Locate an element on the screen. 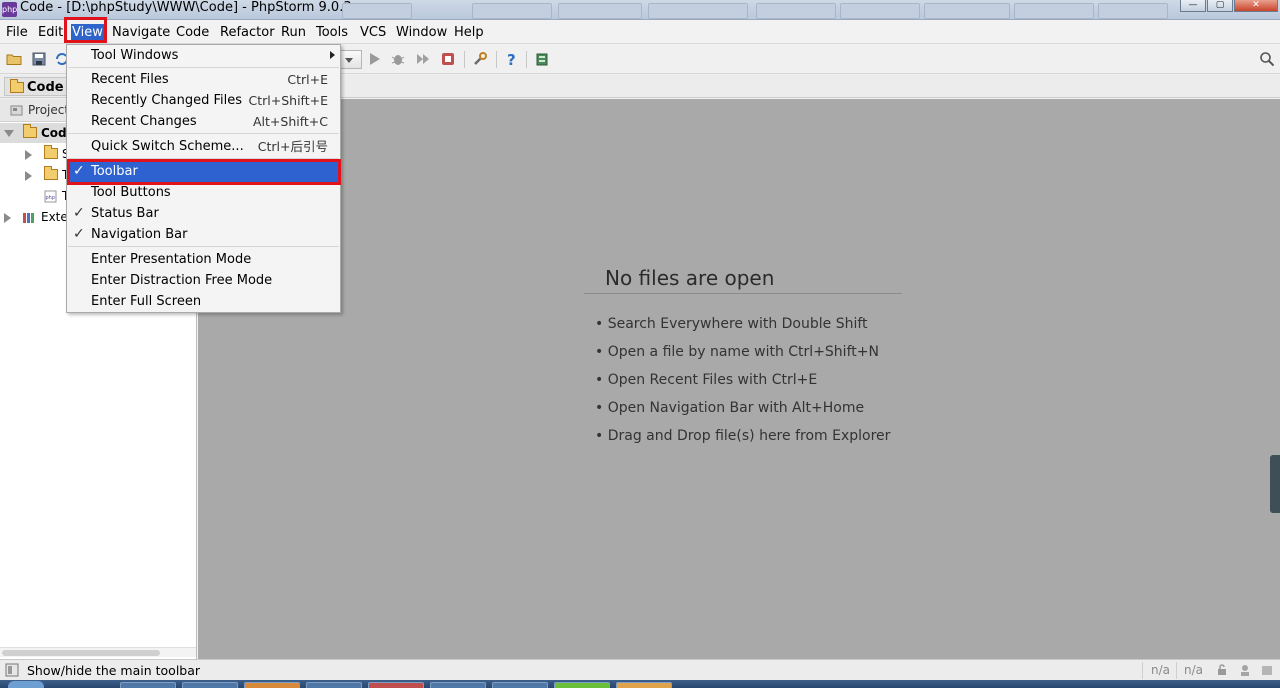 The height and width of the screenshot is (688, 1280). menu-code: Code is located at coordinates (192, 32).